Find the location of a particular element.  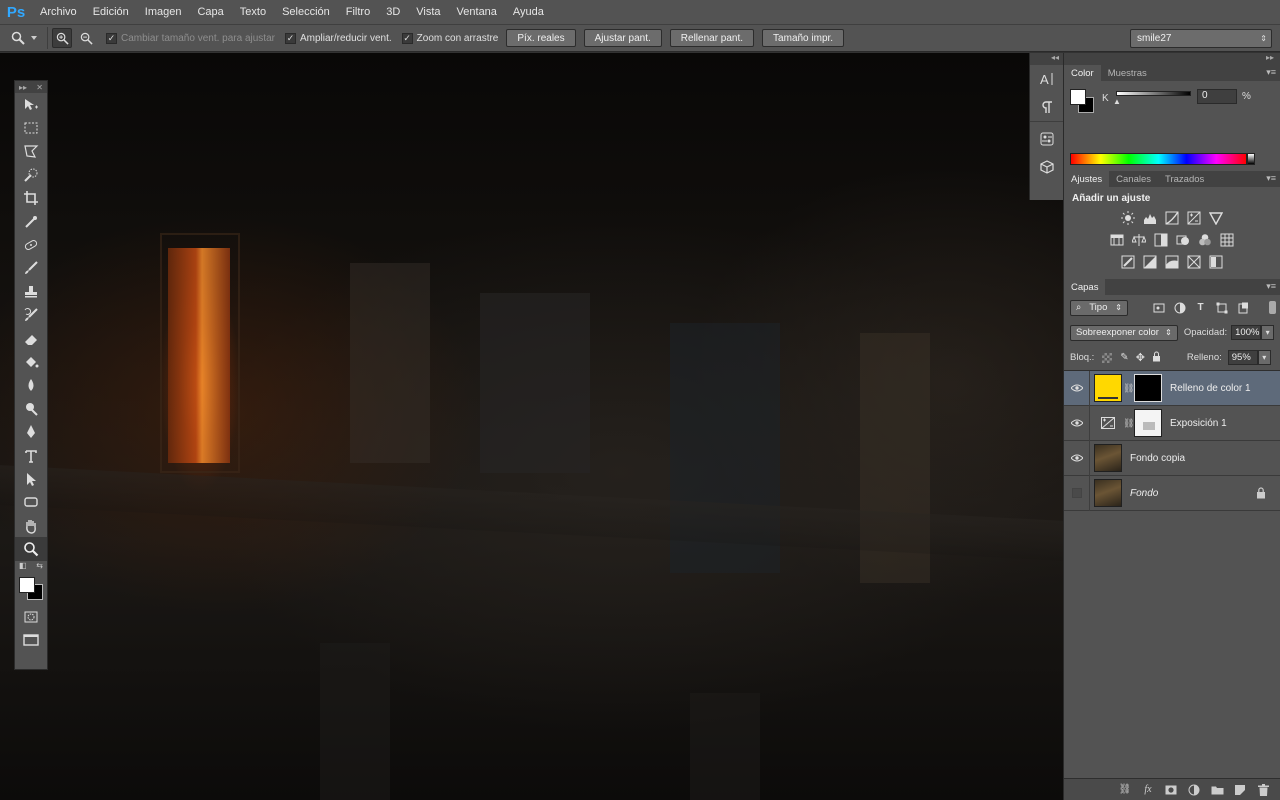

adjustment-icon is located at coordinates (1194, 790).